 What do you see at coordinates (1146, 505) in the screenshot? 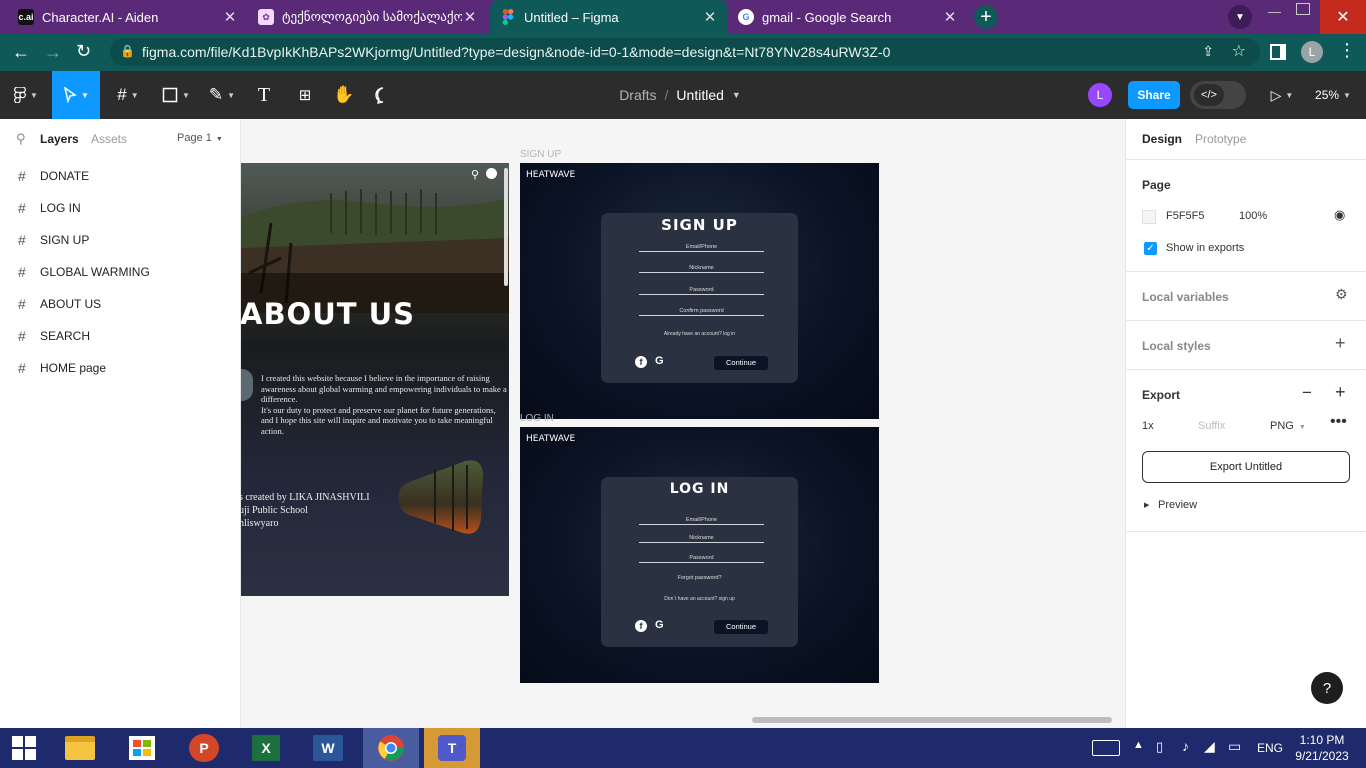
I see `preview-caret-icon: ▶` at bounding box center [1146, 505].